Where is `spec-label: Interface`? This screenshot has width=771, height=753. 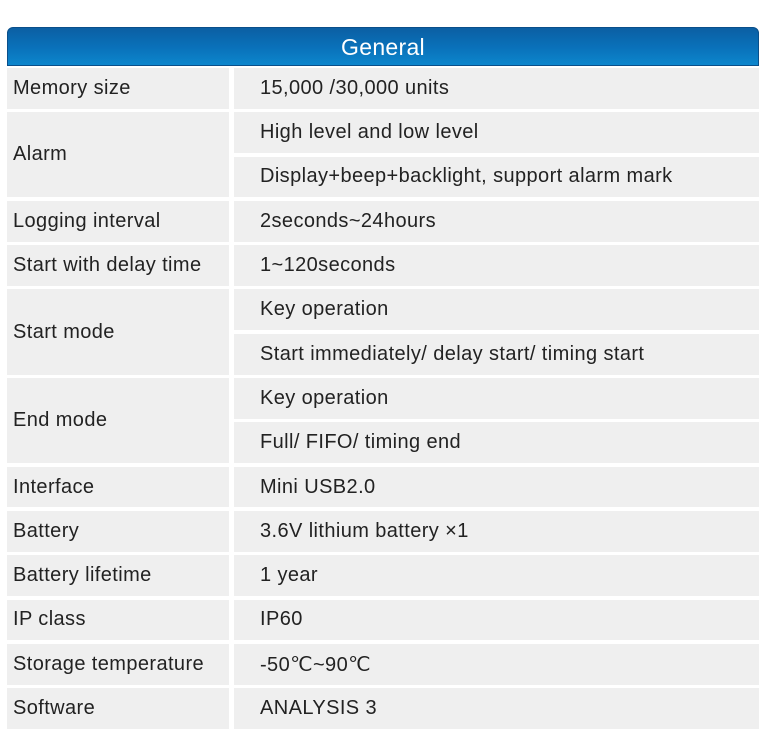
spec-label: Interface is located at coordinates (118, 487).